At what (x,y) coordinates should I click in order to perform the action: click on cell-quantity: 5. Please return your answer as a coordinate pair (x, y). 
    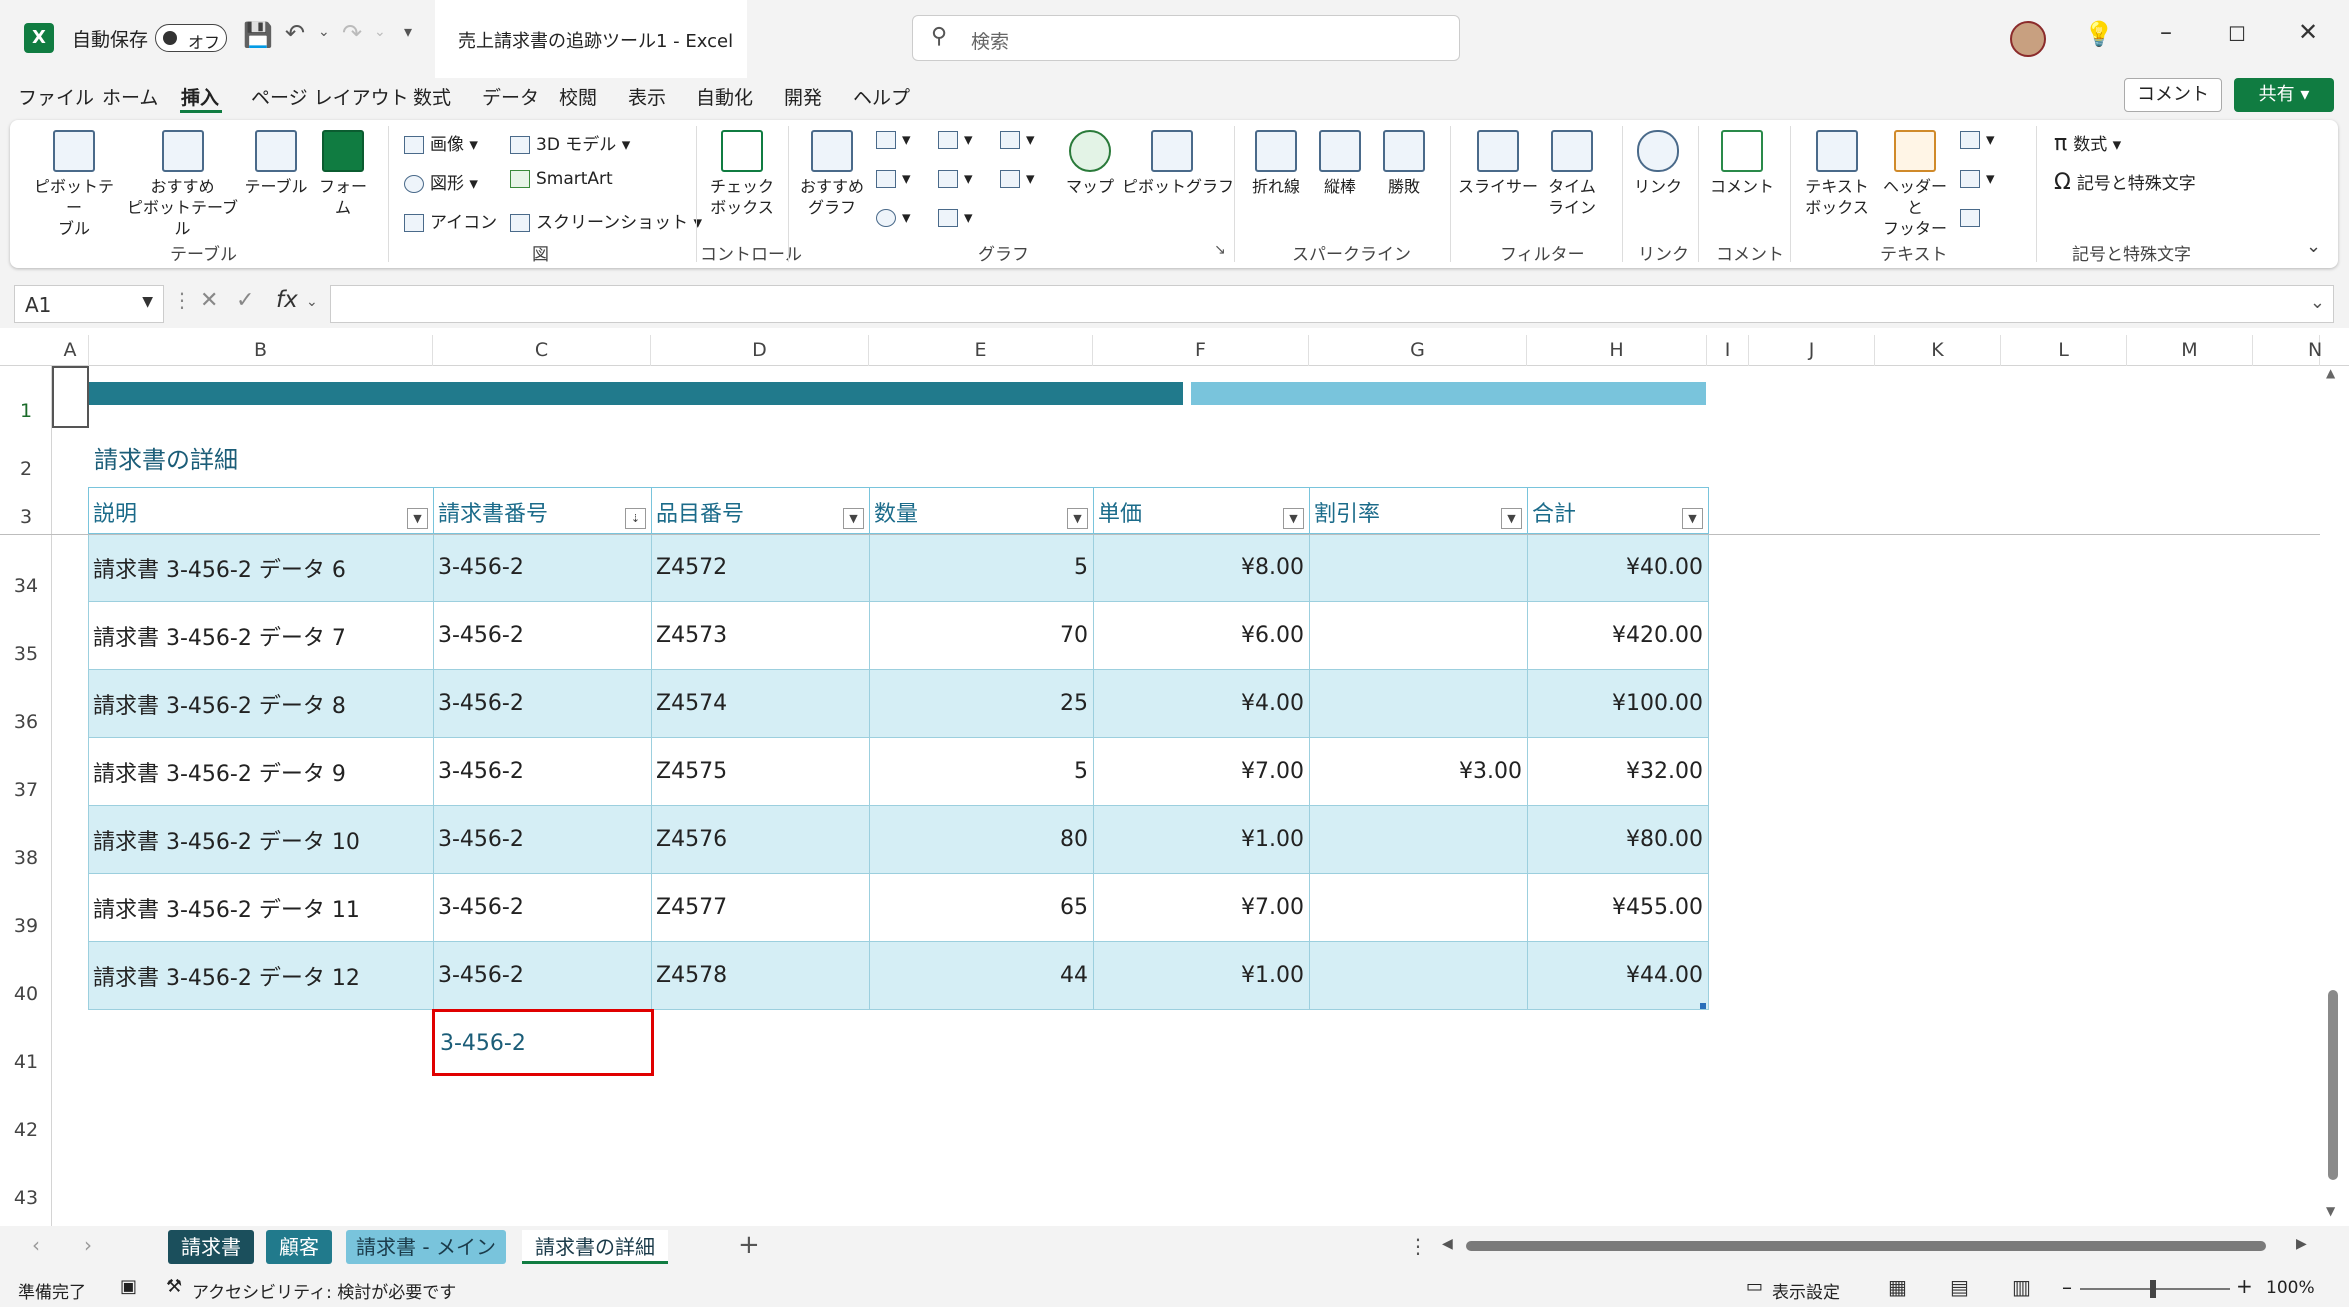
    Looking at the image, I should click on (981, 567).